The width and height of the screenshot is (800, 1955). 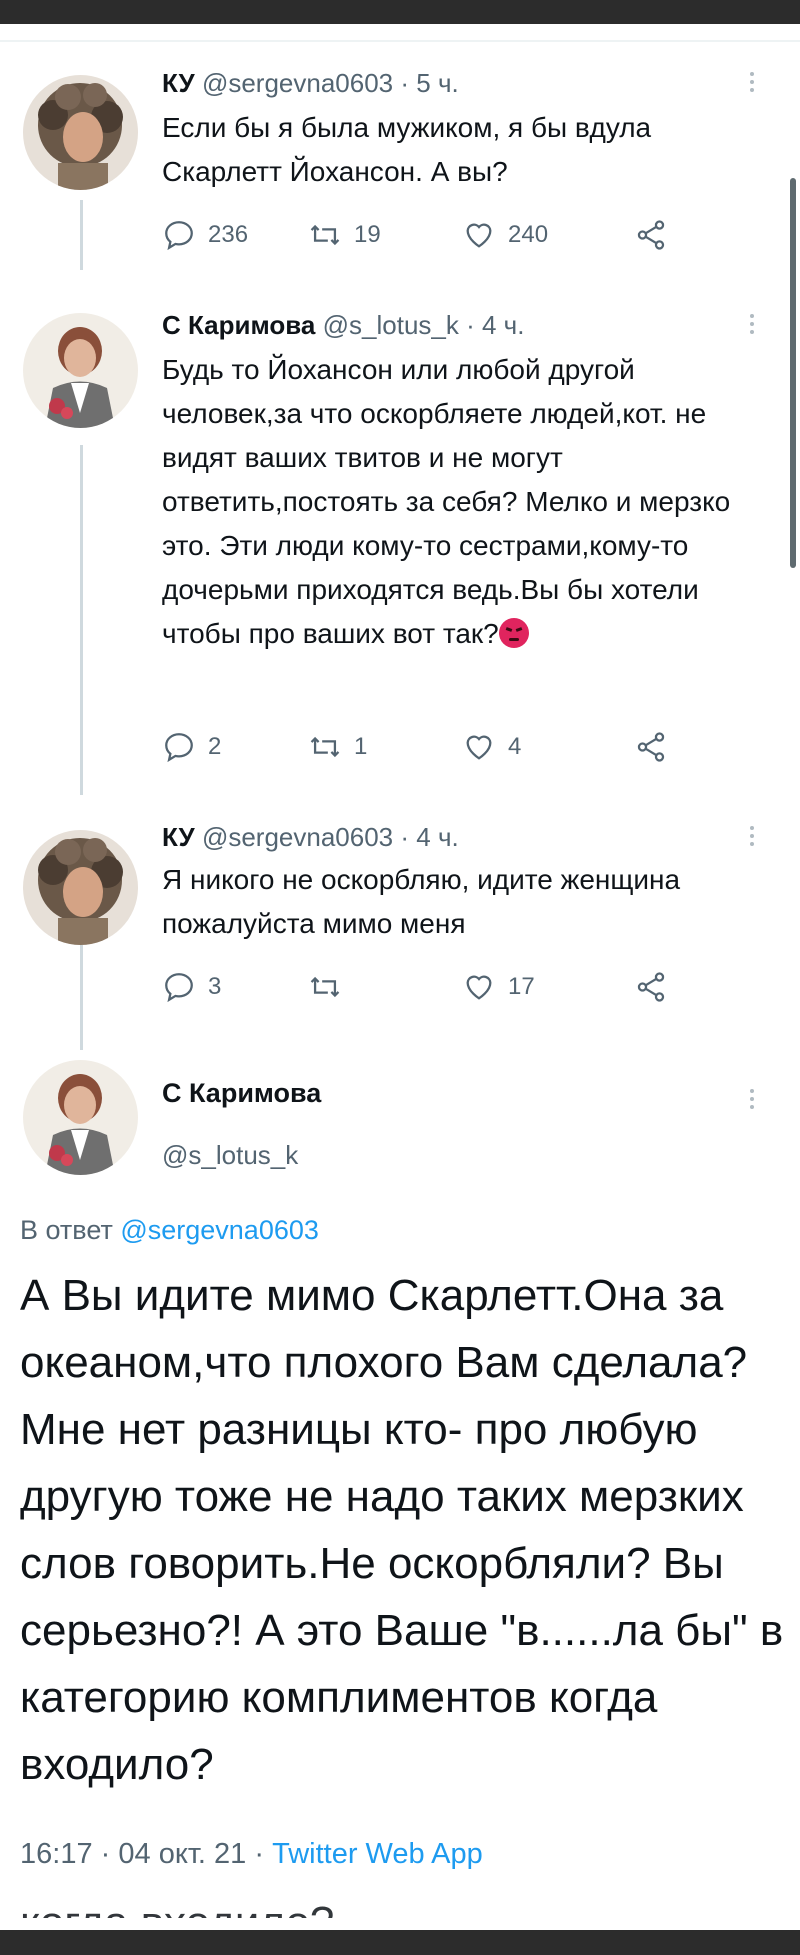 What do you see at coordinates (367, 234) in the screenshot?
I see `retweet-count: 19` at bounding box center [367, 234].